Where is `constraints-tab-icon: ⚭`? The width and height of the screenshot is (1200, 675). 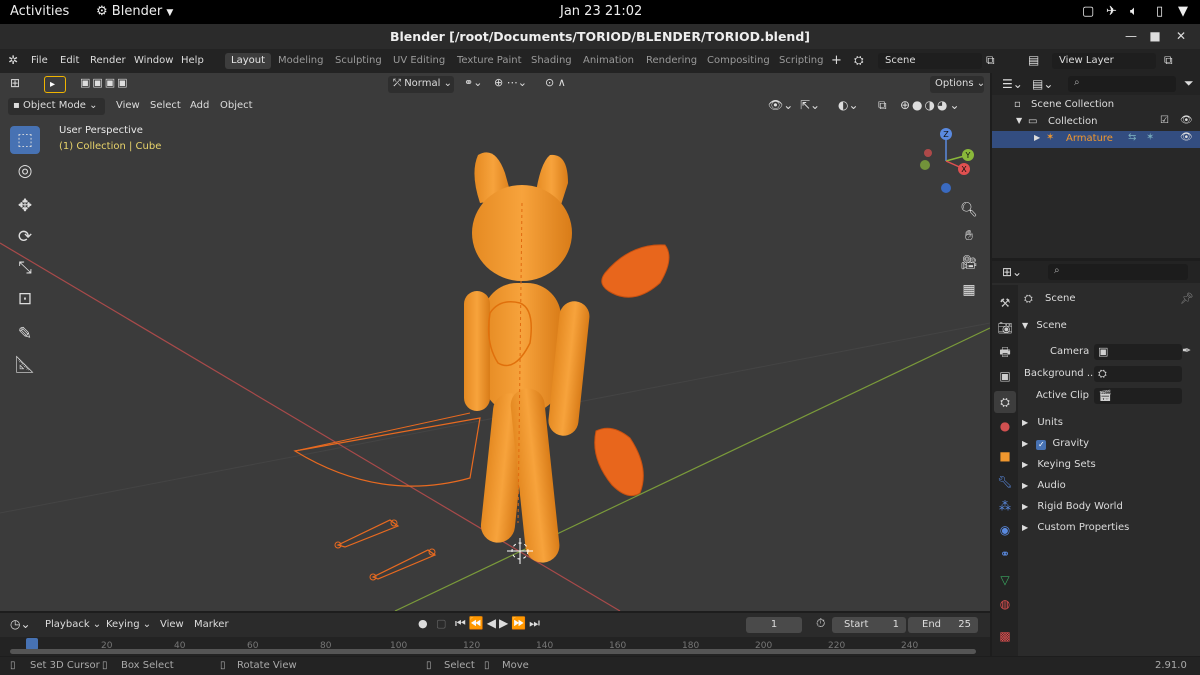
constraints-tab-icon: ⚭ is located at coordinates (1005, 554).